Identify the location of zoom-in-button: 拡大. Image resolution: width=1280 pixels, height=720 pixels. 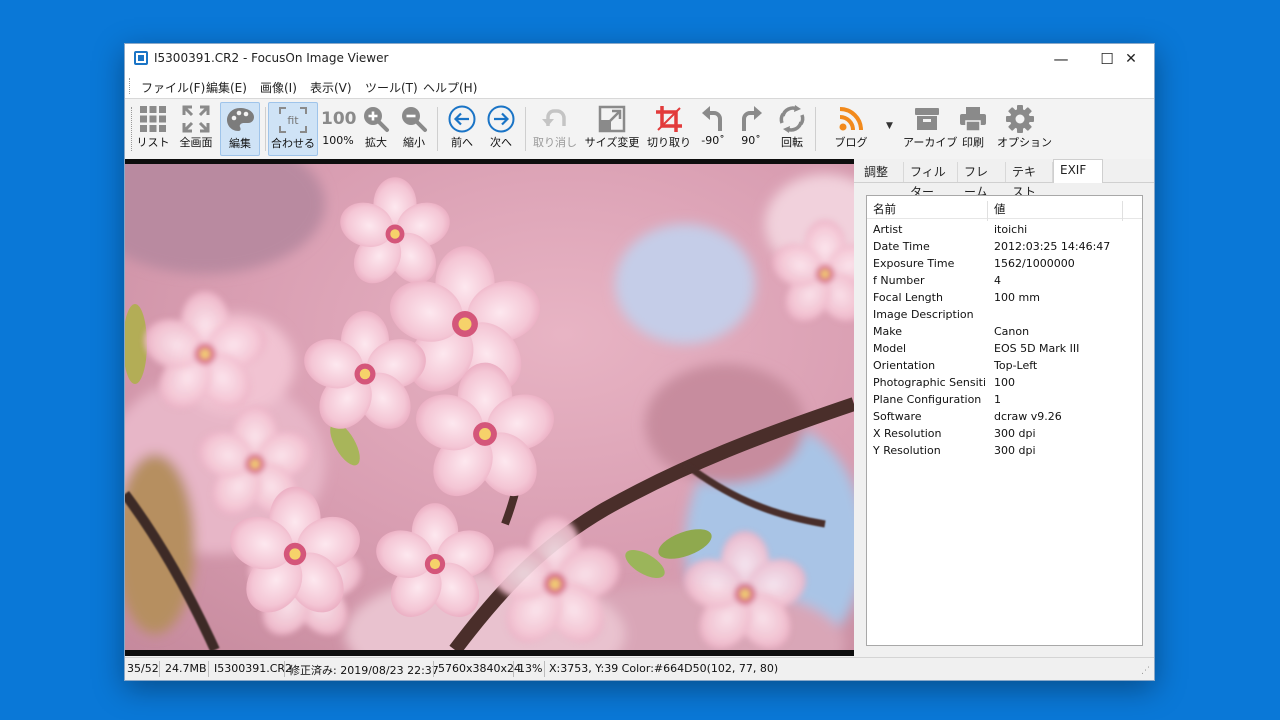
(376, 129).